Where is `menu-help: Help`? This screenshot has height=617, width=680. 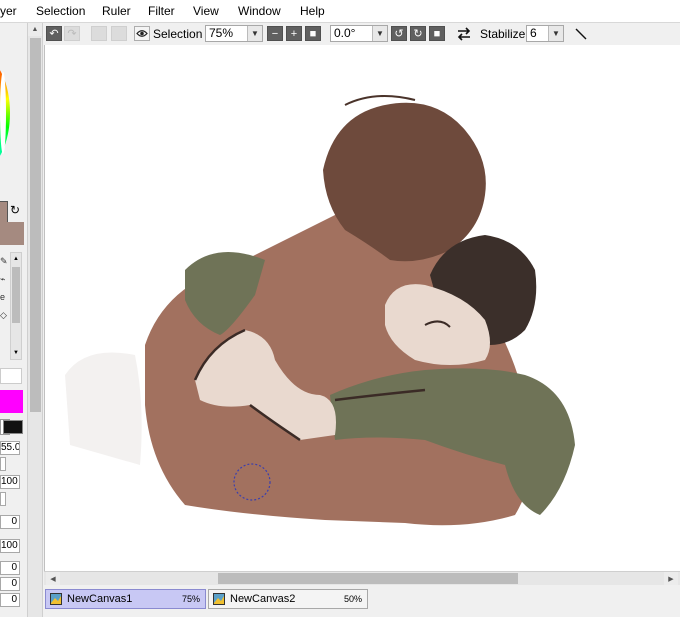
menu-help: Help is located at coordinates (312, 11).